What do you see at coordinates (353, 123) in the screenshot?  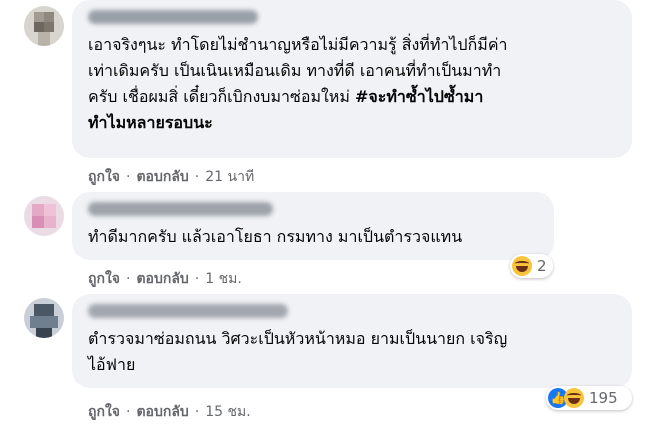 I see `hashtag-link-continued: ทำไมหลายรอบนะ` at bounding box center [353, 123].